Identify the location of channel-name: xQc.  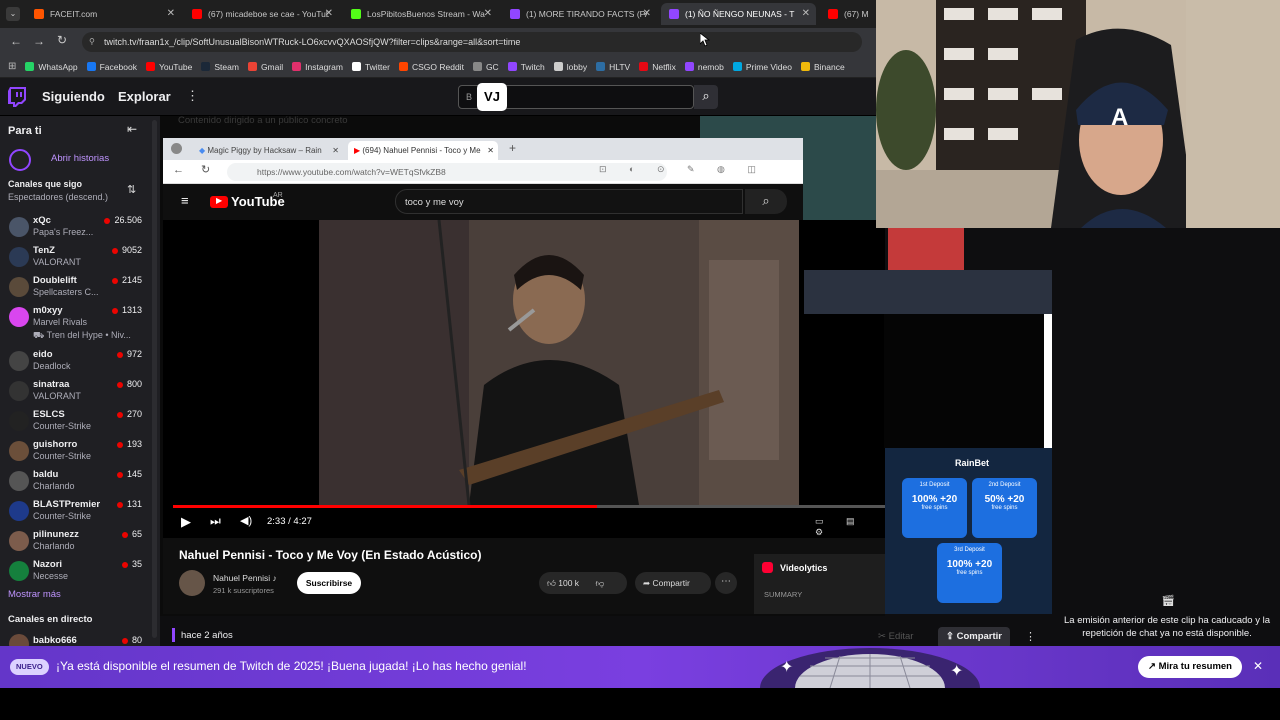
(42, 220).